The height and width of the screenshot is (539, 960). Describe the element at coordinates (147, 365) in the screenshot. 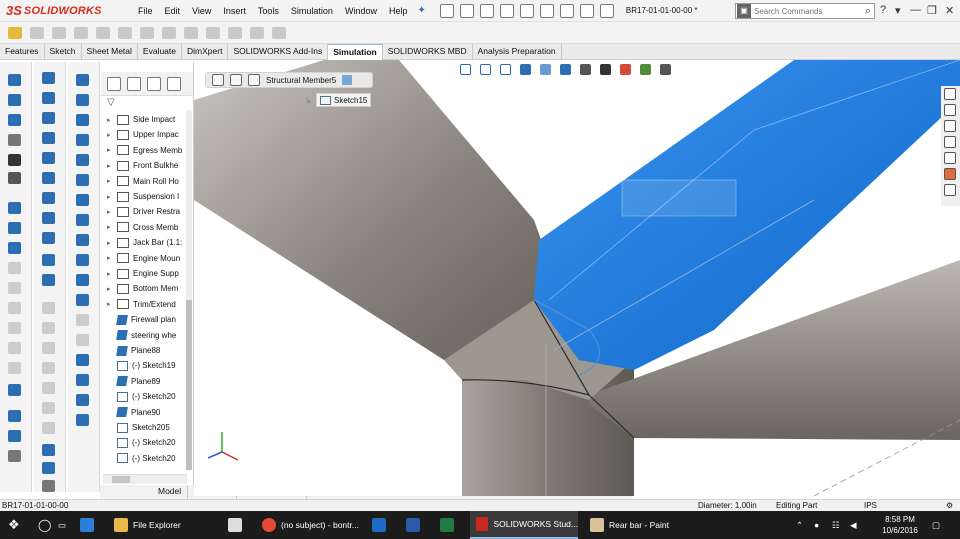

I see `tree-item: (-) Sketch19` at that location.